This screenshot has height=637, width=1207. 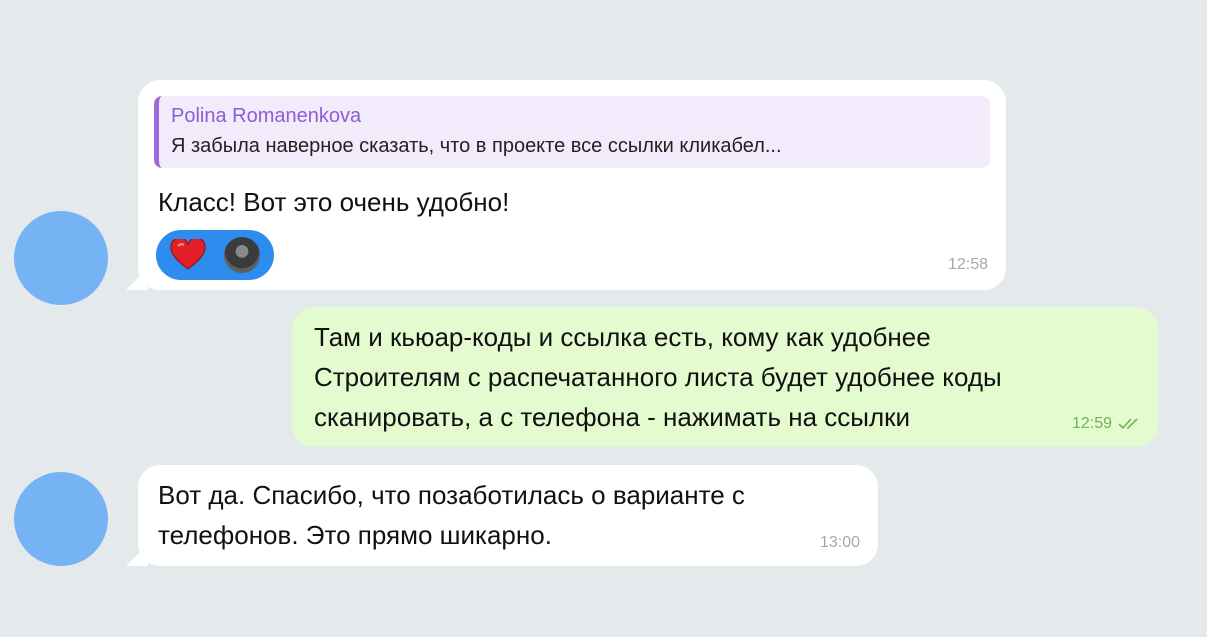 What do you see at coordinates (839, 542) in the screenshot?
I see `message-time: 13:00` at bounding box center [839, 542].